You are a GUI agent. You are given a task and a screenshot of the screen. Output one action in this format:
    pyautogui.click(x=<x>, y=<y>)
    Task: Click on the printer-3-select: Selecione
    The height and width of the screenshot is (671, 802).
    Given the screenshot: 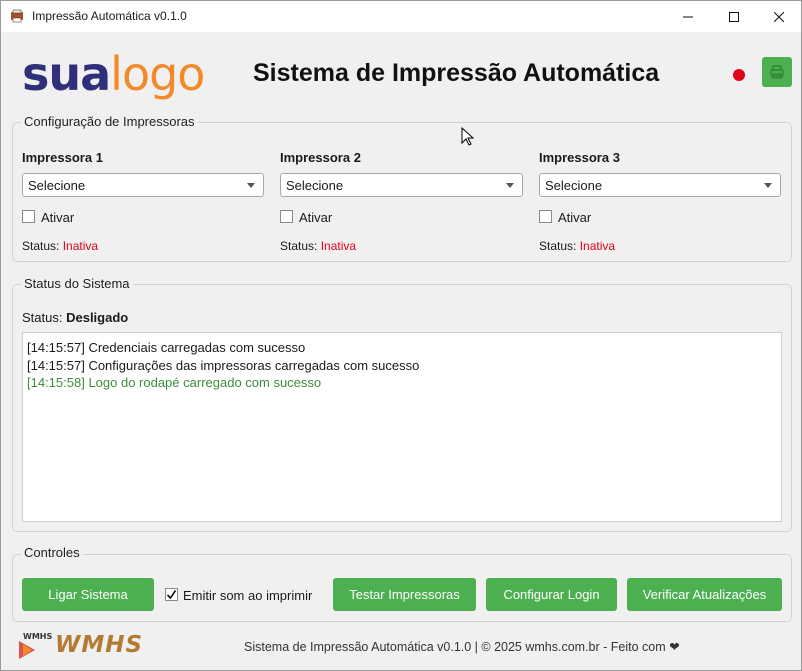 What is the action you would take?
    pyautogui.click(x=660, y=185)
    